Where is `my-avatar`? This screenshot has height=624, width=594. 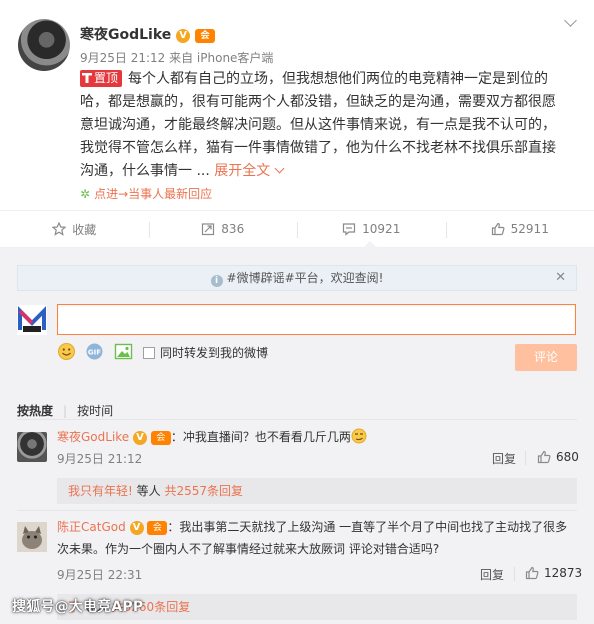
my-avatar is located at coordinates (32, 320).